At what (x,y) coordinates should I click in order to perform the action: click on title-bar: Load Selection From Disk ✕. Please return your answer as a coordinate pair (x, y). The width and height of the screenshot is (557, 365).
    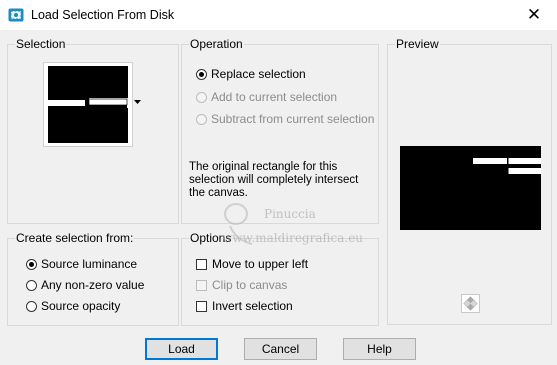
    Looking at the image, I should click on (278, 15).